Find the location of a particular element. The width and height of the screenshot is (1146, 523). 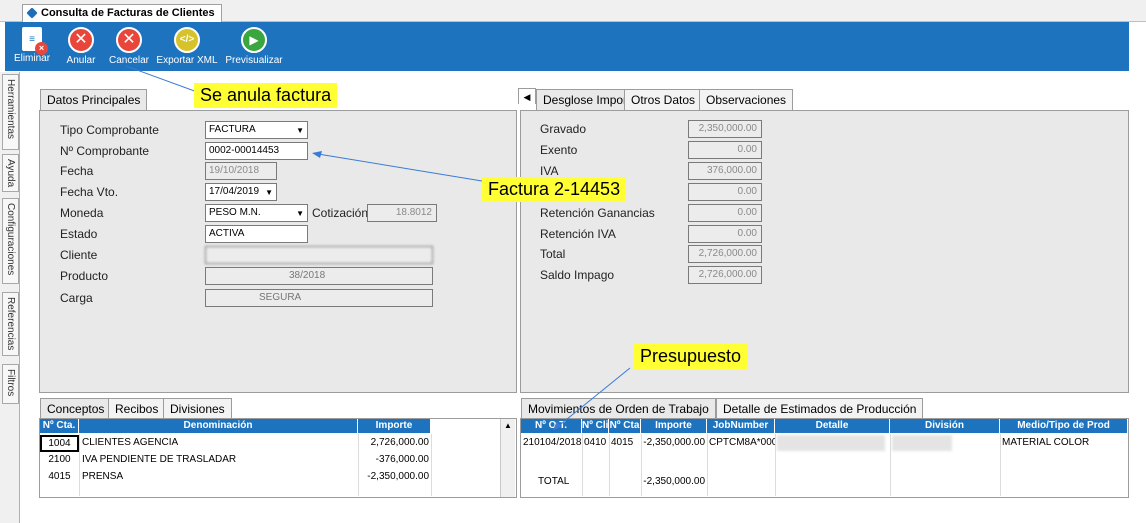

arrow-anula is located at coordinates (163, 79).